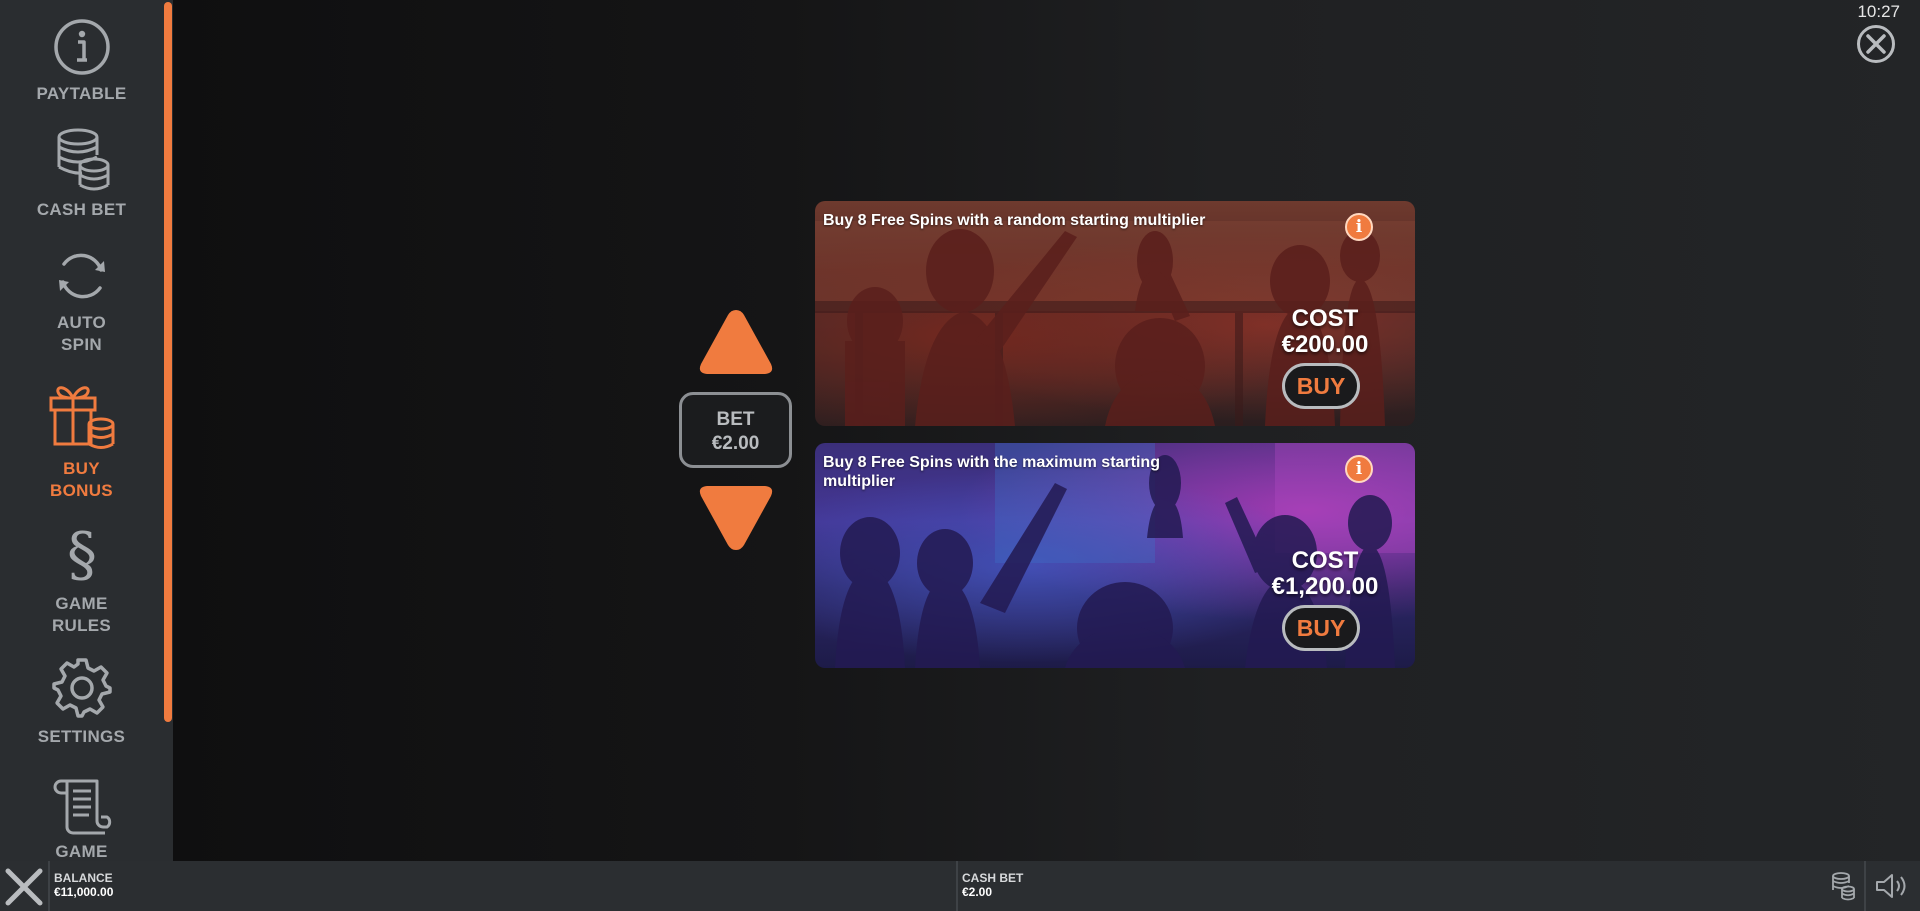  What do you see at coordinates (81, 851) in the screenshot?
I see `sidebar-item-label: GAME` at bounding box center [81, 851].